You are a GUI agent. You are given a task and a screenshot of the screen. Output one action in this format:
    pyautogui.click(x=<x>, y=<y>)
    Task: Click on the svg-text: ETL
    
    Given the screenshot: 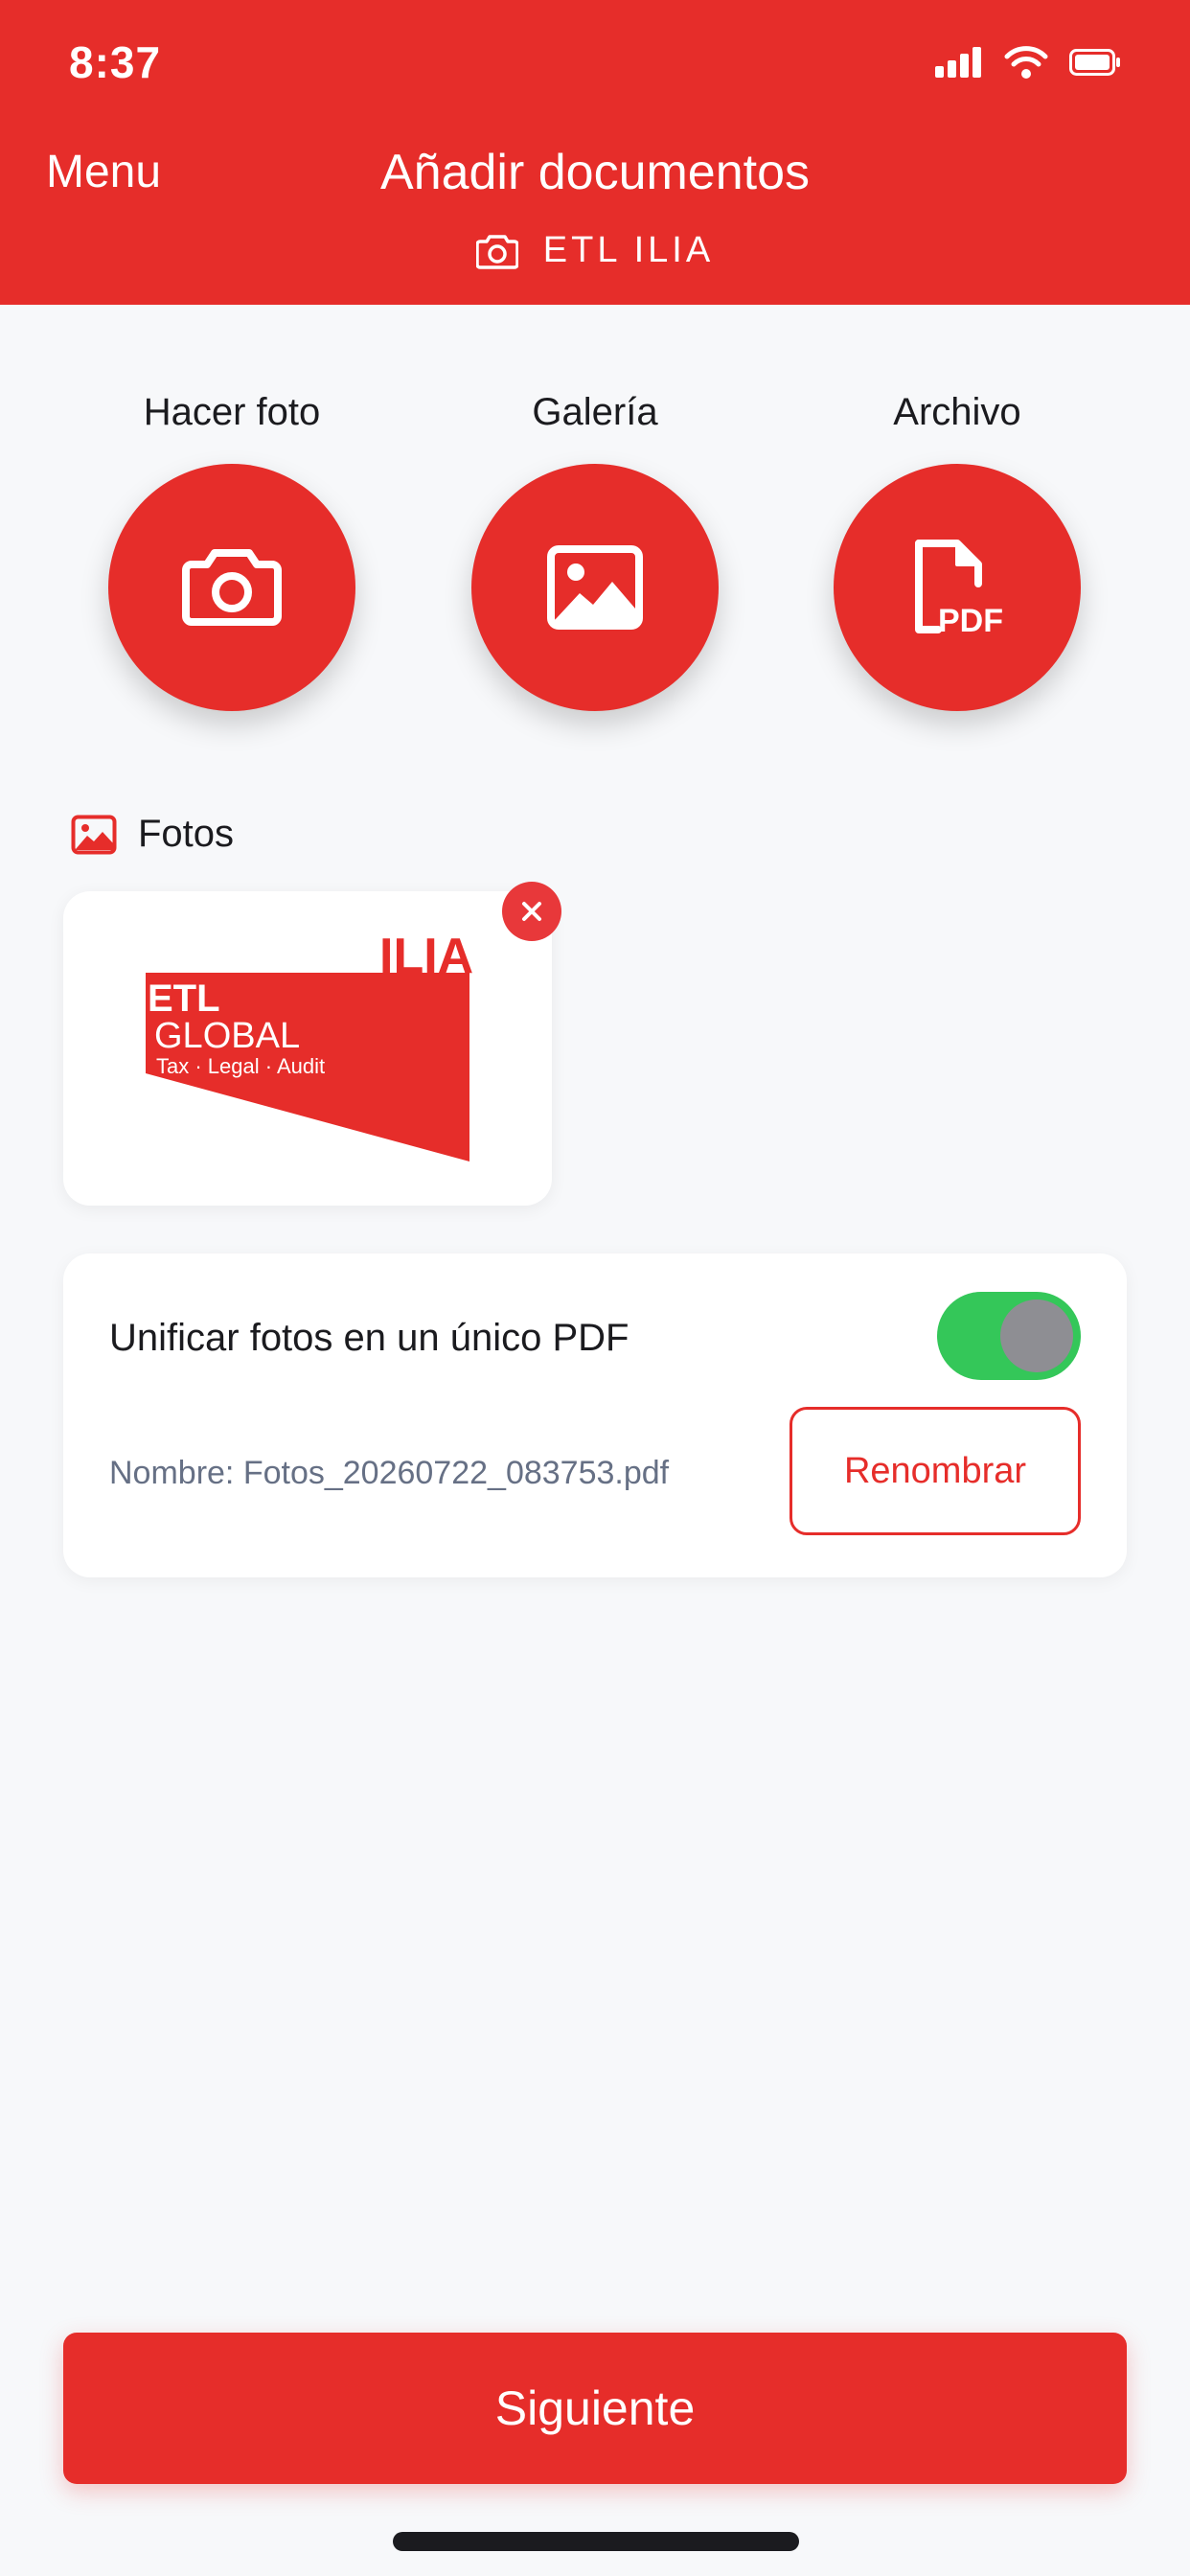 What is the action you would take?
    pyautogui.click(x=184, y=999)
    